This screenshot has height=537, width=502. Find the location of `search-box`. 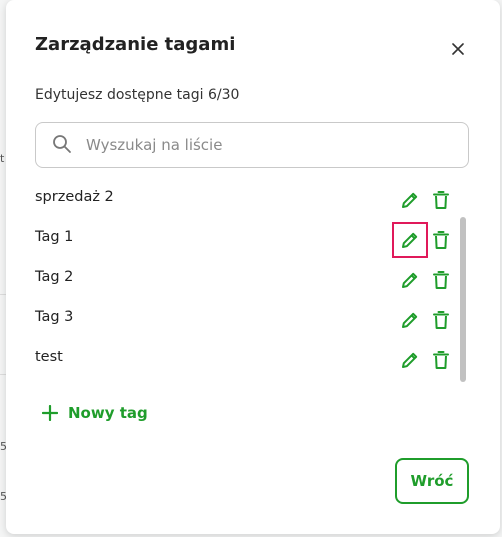

search-box is located at coordinates (252, 145).